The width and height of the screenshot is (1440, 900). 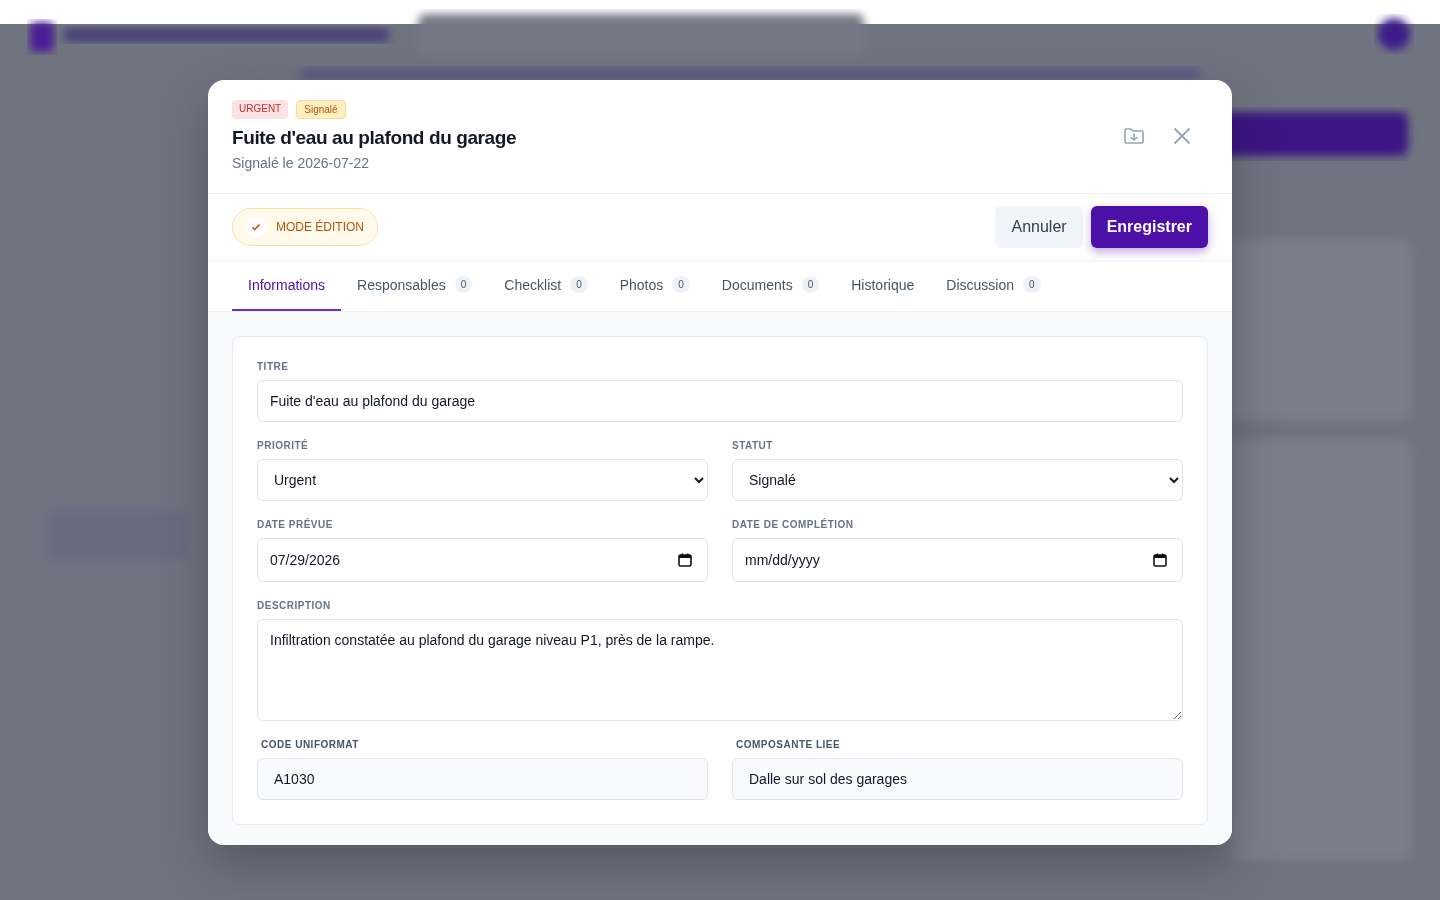 I want to click on status-badge: Signalé, so click(x=321, y=109).